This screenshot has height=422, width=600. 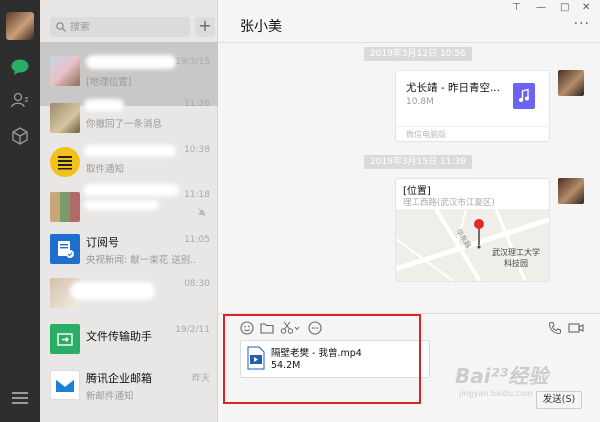 What do you see at coordinates (315, 328) in the screenshot?
I see `chat-history-icon` at bounding box center [315, 328].